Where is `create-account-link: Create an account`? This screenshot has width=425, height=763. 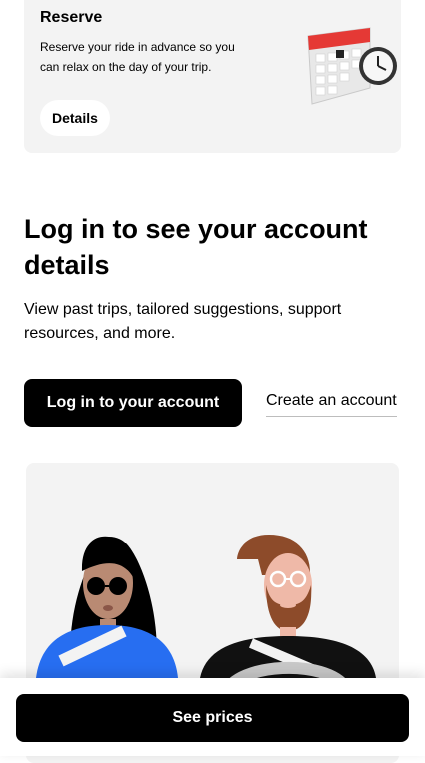 create-account-link: Create an account is located at coordinates (331, 404).